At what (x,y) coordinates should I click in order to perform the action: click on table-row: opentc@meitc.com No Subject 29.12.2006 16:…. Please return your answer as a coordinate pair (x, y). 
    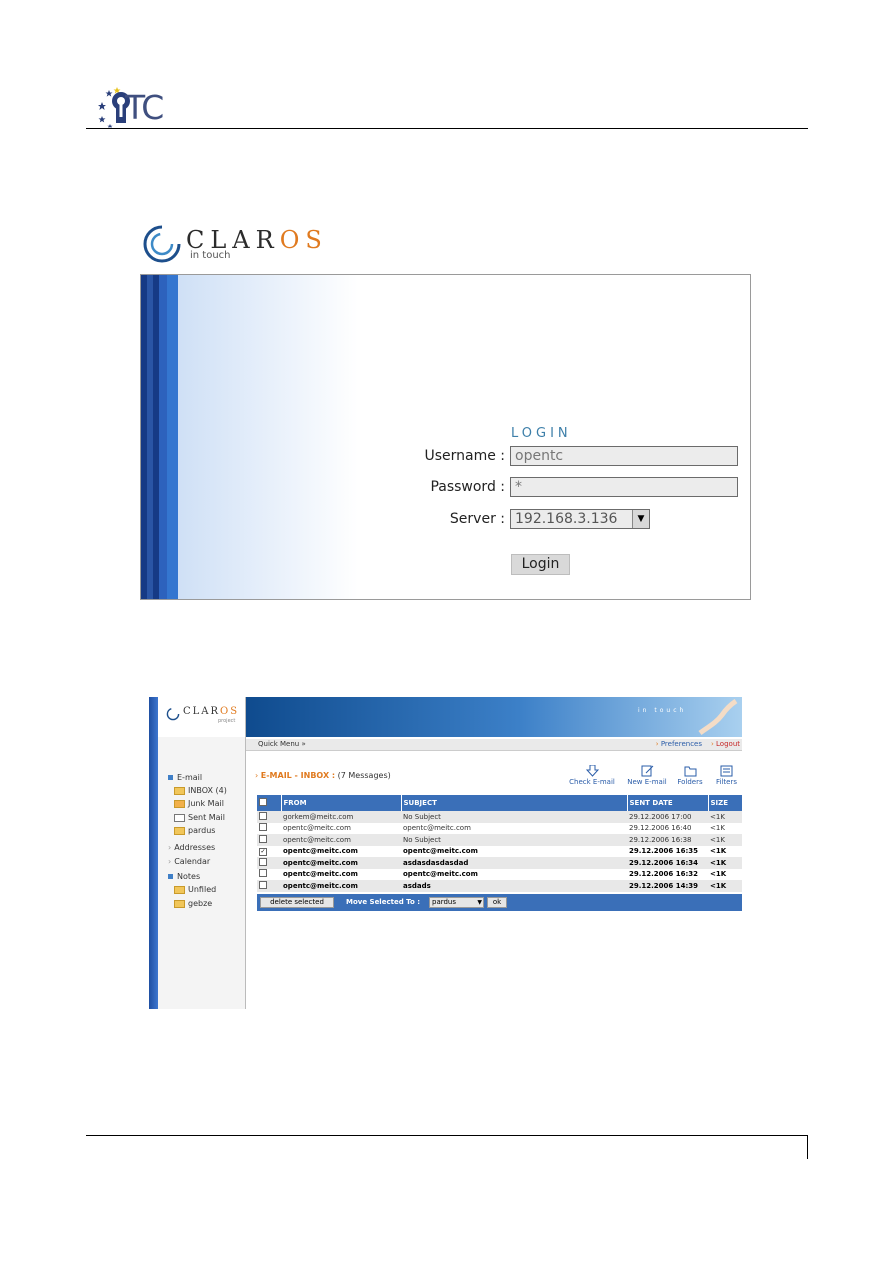
    Looking at the image, I should click on (499, 840).